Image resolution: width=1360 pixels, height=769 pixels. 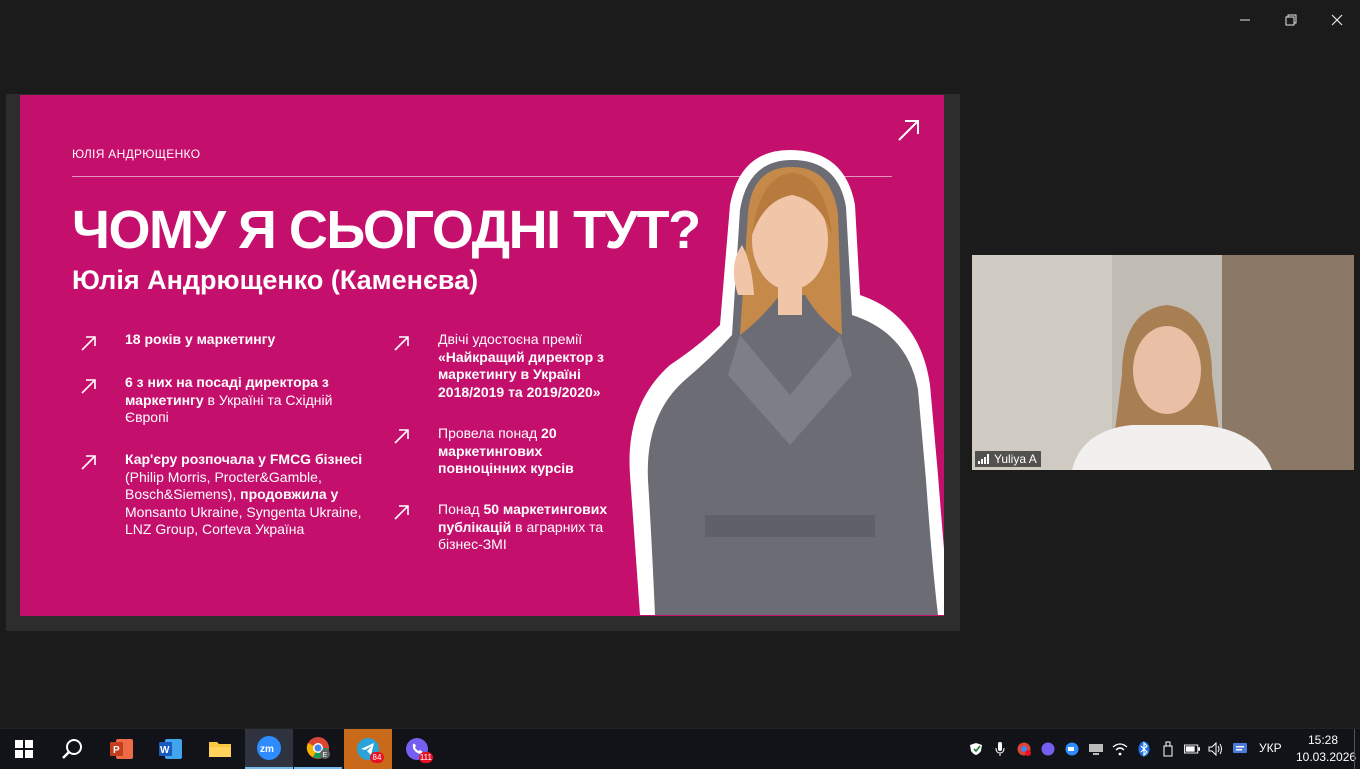 I want to click on minimize-icon, so click(x=1245, y=20).